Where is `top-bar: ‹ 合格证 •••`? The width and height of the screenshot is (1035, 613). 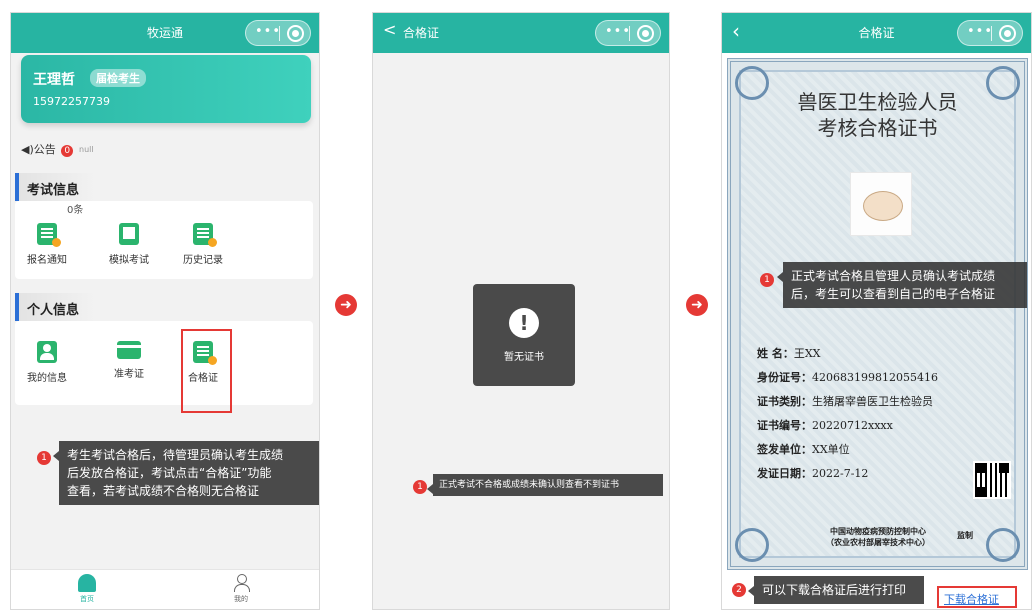 top-bar: ‹ 合格证 ••• is located at coordinates (876, 33).